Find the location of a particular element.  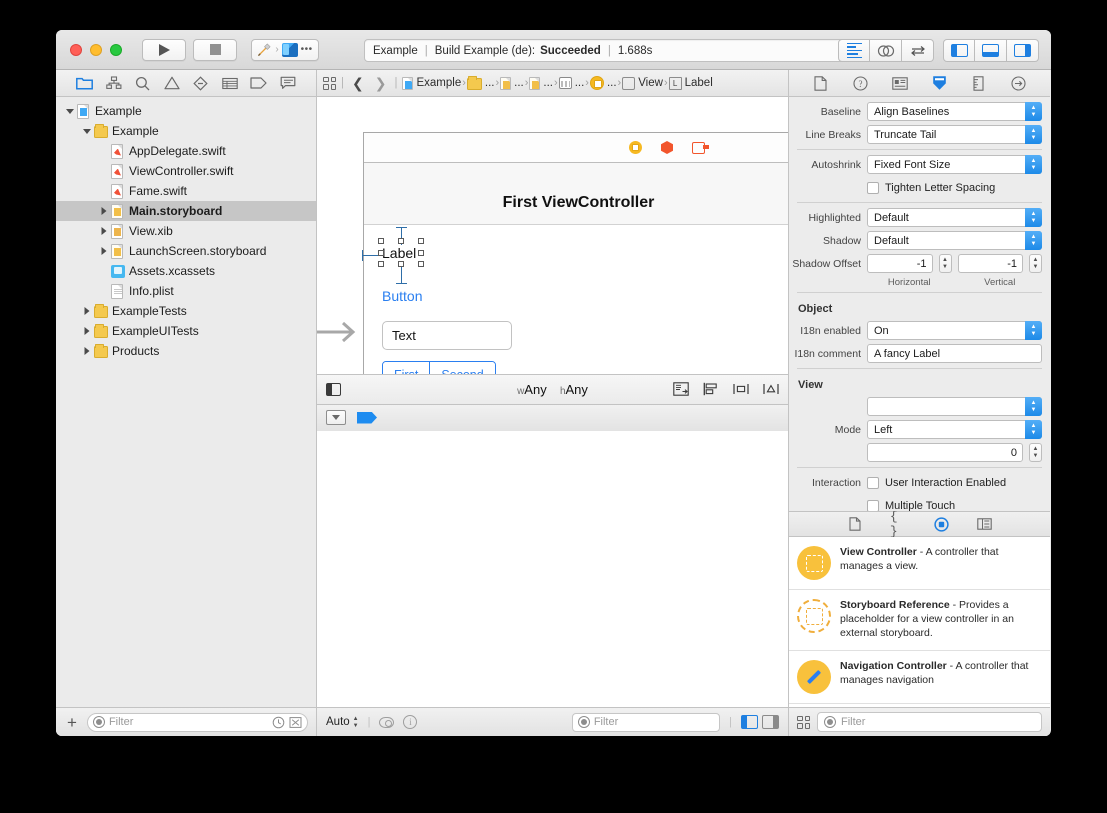

minimize-button is located at coordinates (96, 49).